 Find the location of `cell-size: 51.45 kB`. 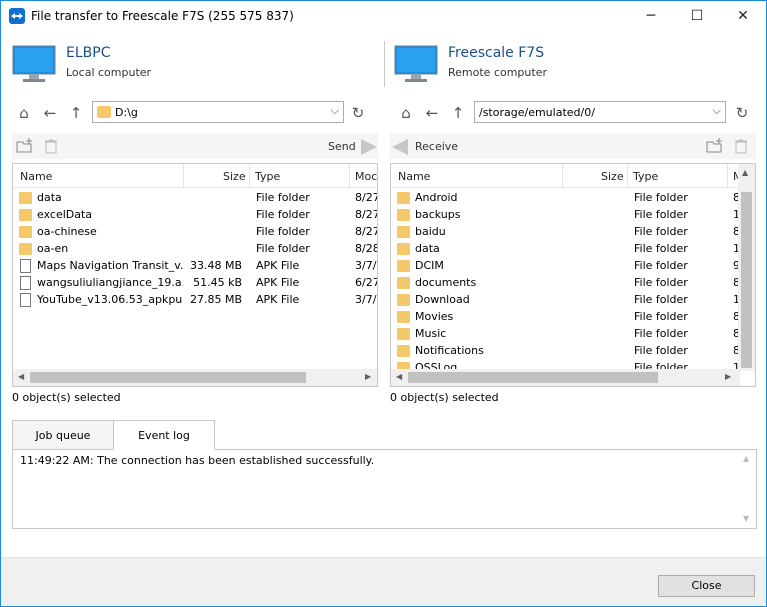

cell-size: 51.45 kB is located at coordinates (217, 282).